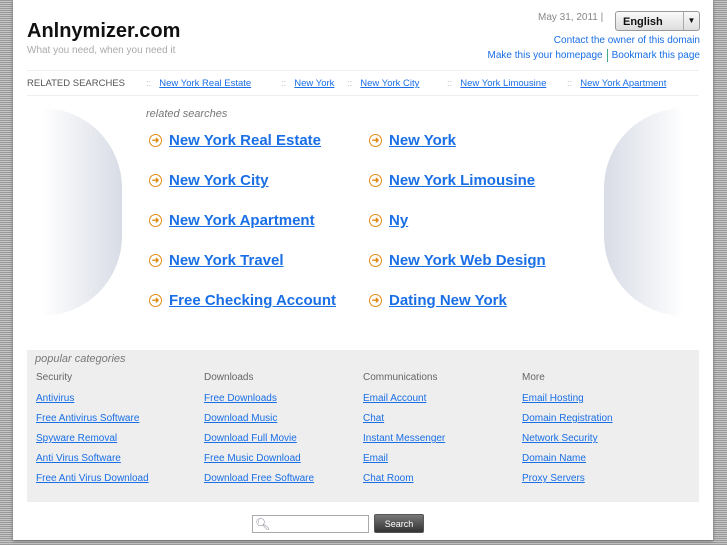 The width and height of the screenshot is (727, 545). What do you see at coordinates (259, 438) in the screenshot?
I see `category-link: Download Full Movie` at bounding box center [259, 438].